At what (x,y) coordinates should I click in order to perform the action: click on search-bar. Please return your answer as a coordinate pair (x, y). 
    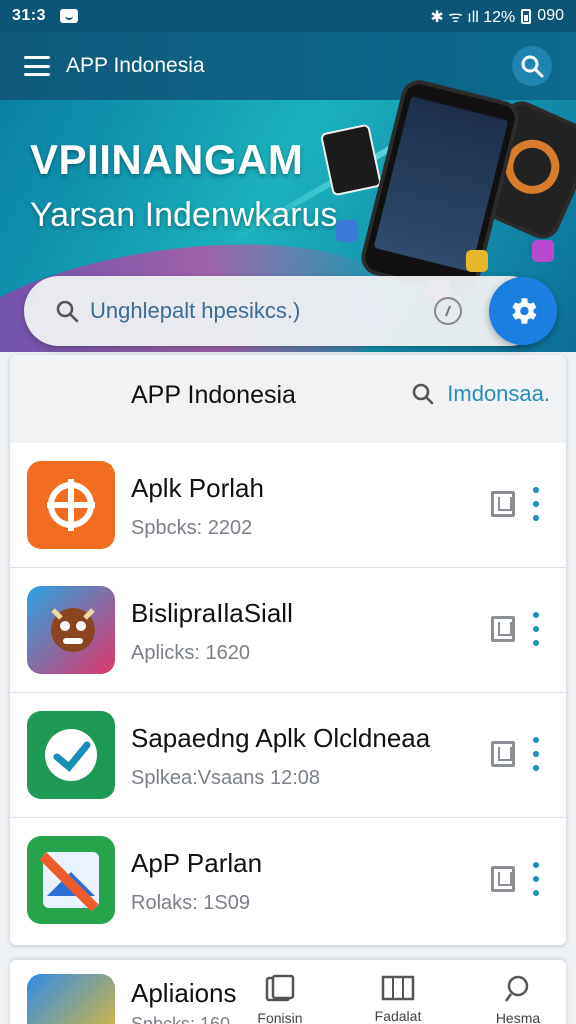
    Looking at the image, I should click on (284, 311).